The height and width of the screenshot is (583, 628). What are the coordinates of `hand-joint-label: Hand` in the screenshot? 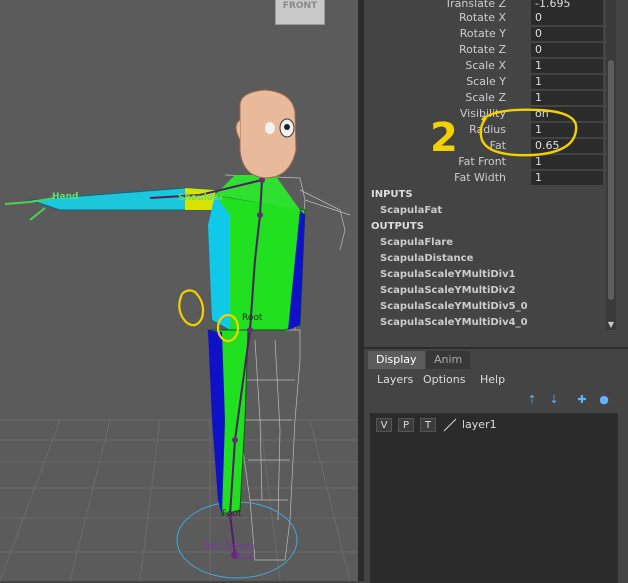 It's located at (65, 197).